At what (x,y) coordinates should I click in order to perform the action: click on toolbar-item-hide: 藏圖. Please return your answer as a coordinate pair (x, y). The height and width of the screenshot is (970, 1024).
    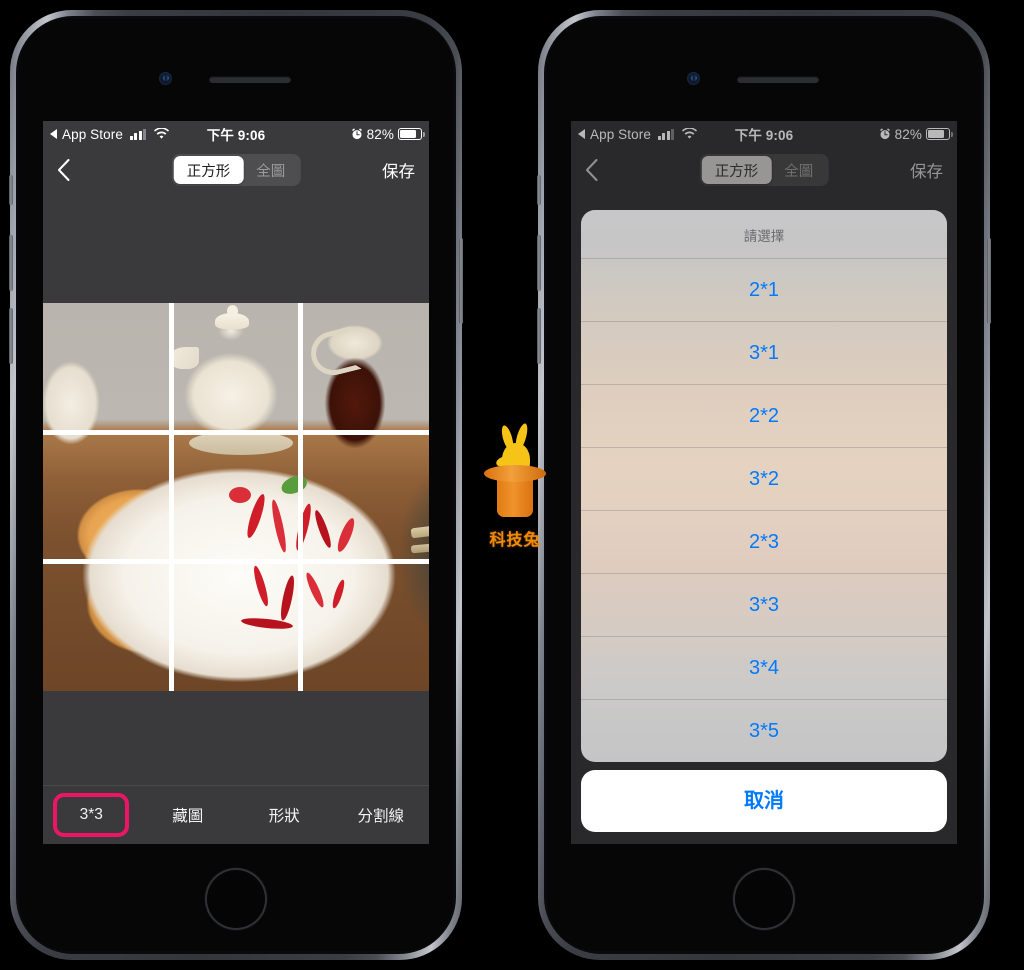
    Looking at the image, I should click on (188, 815).